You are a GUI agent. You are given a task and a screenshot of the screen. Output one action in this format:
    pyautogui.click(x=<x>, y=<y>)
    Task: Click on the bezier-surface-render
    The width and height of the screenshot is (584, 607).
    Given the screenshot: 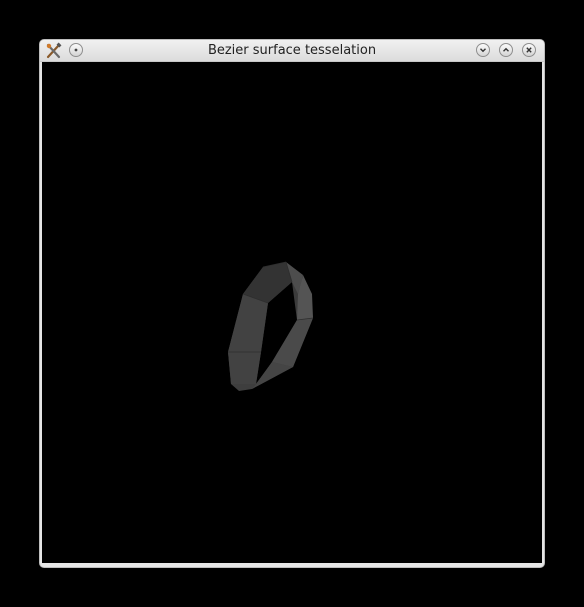 What is the action you would take?
    pyautogui.click(x=271, y=326)
    